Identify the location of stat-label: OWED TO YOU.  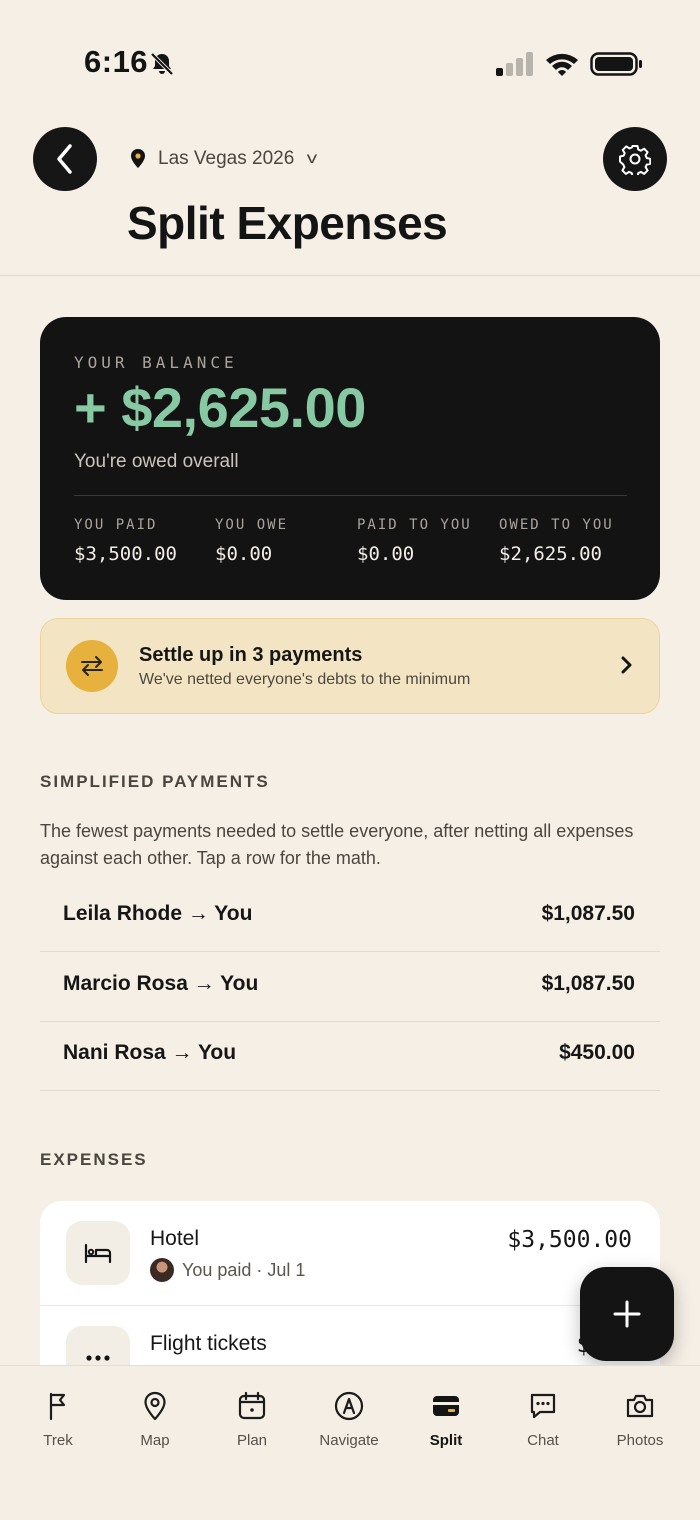
(556, 525).